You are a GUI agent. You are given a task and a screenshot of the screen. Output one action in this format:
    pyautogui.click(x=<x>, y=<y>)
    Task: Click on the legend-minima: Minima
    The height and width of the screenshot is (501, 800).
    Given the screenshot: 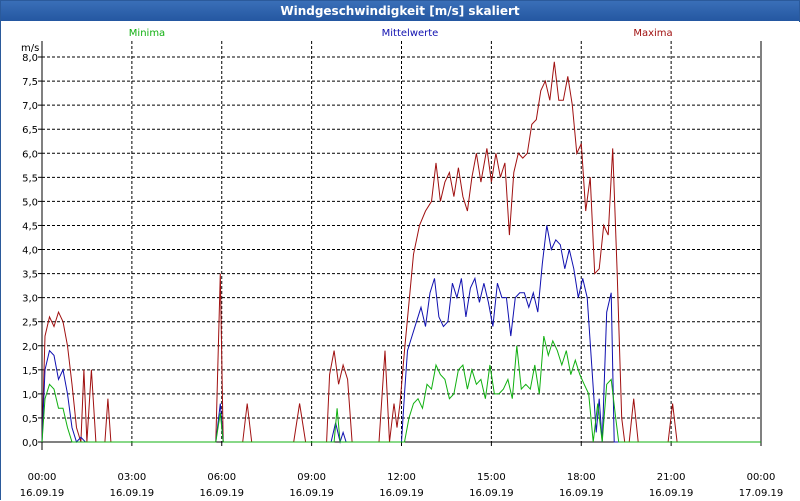 What is the action you would take?
    pyautogui.click(x=147, y=33)
    